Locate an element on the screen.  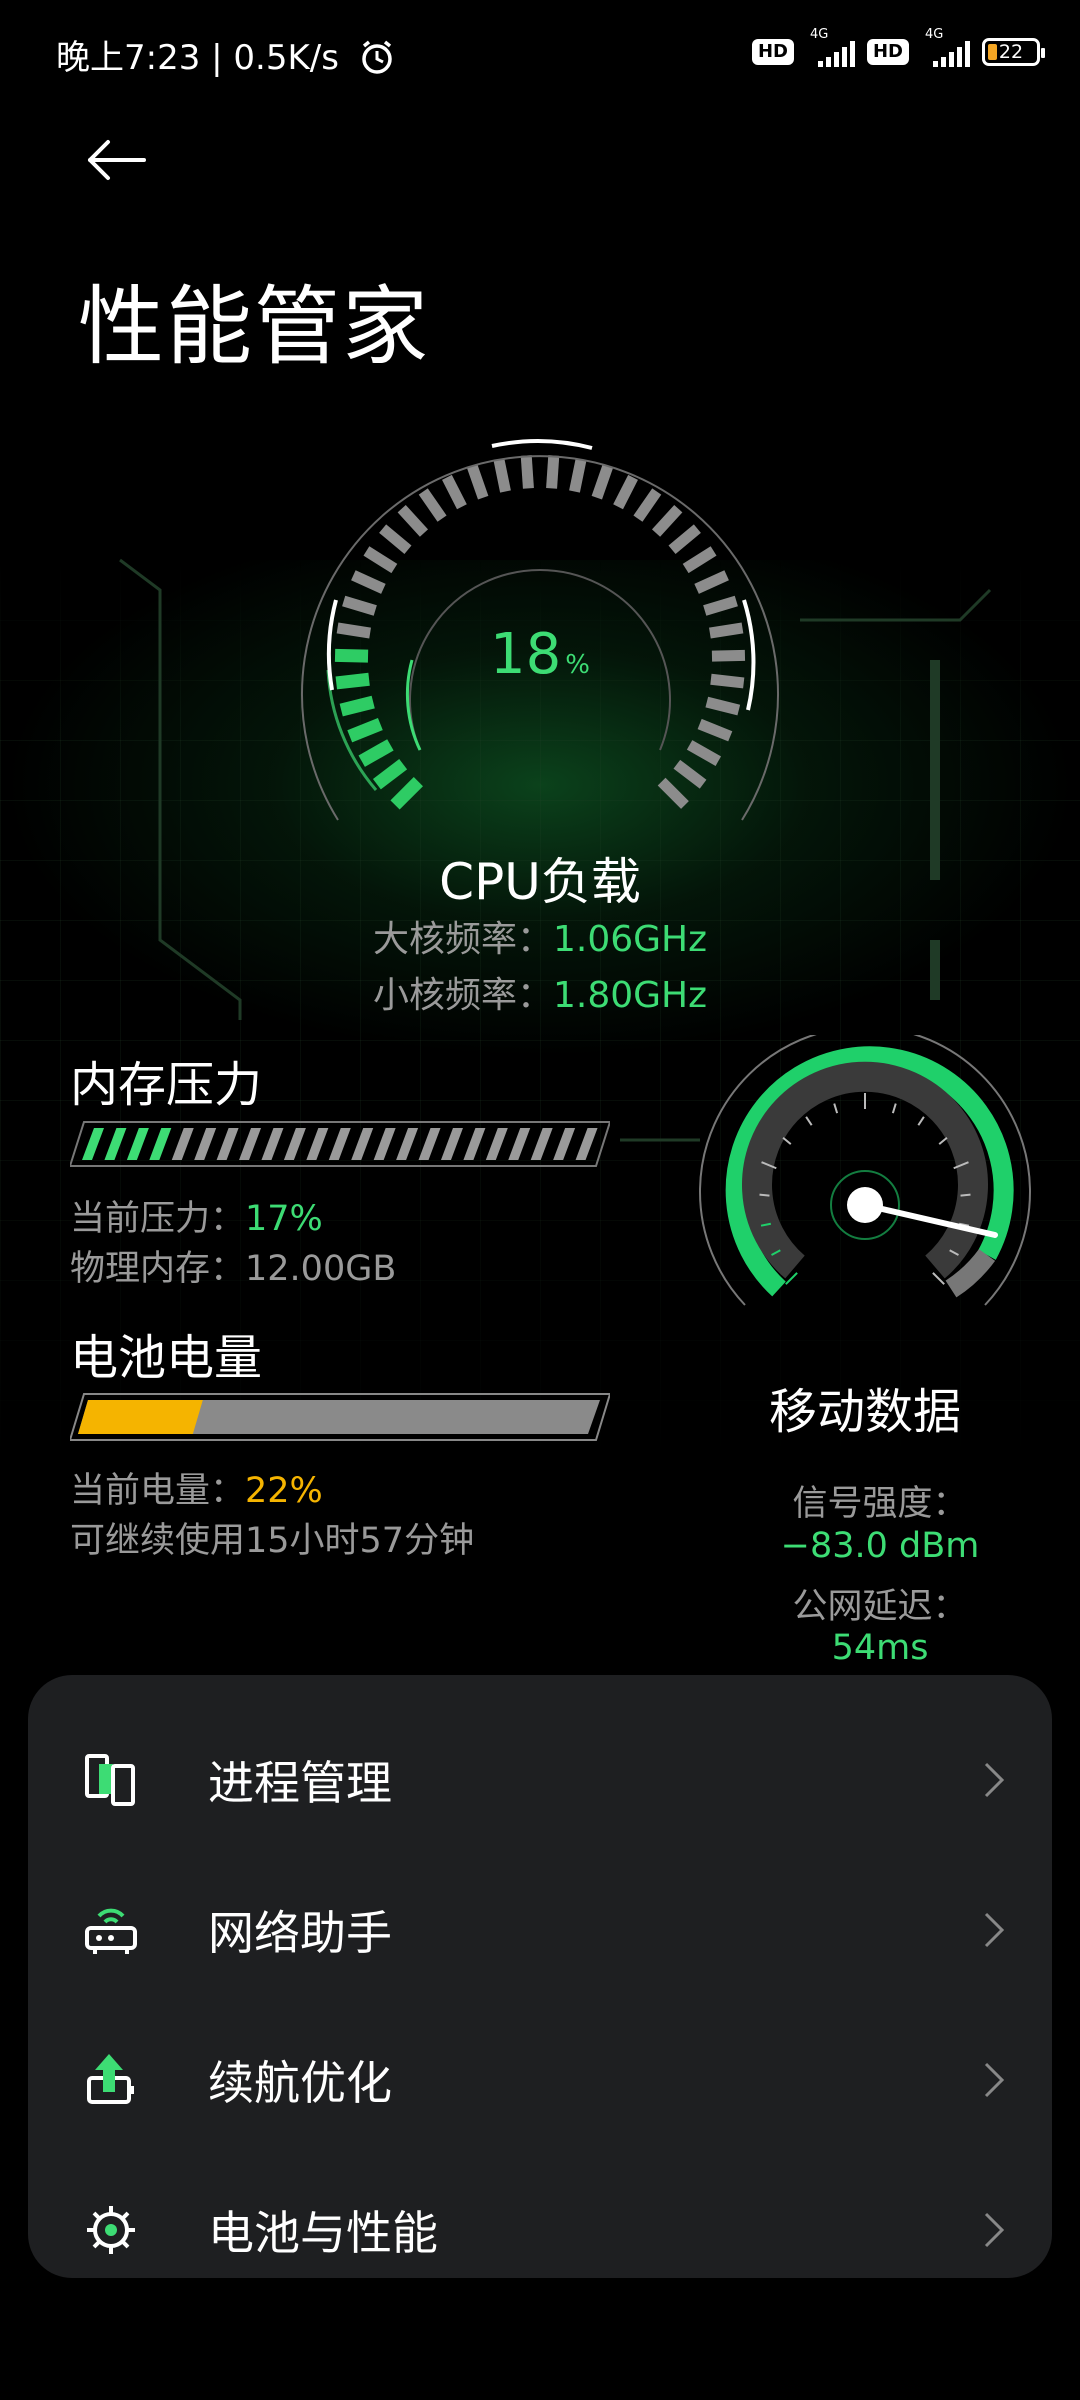
network-latency-label: 公网延迟： is located at coordinates (880, 1607).